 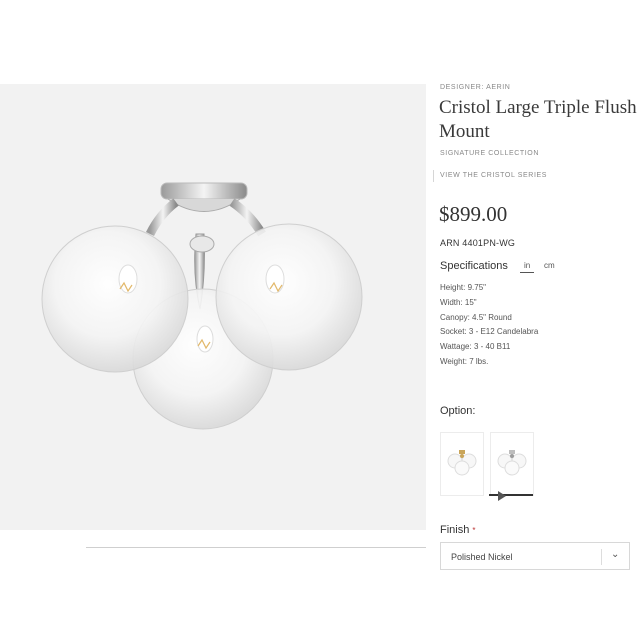 What do you see at coordinates (475, 347) in the screenshot?
I see `spec-wattage: Wattage: 3 - 40 B11` at bounding box center [475, 347].